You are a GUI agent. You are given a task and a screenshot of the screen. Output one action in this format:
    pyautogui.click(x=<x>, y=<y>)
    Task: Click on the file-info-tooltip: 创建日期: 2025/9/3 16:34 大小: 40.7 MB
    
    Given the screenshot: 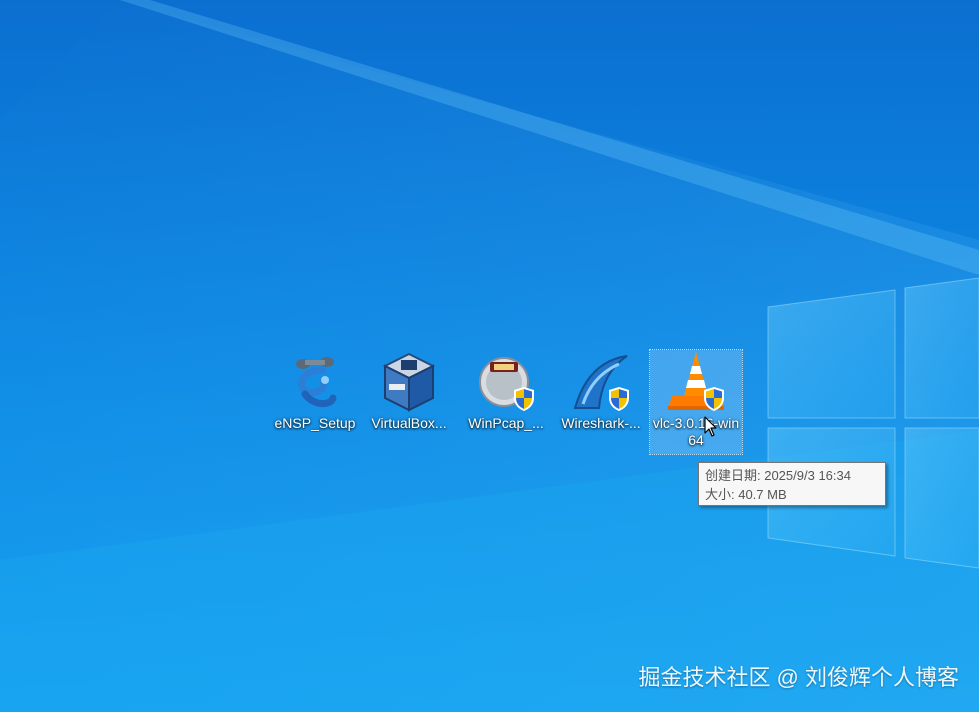 What is the action you would take?
    pyautogui.click(x=792, y=484)
    